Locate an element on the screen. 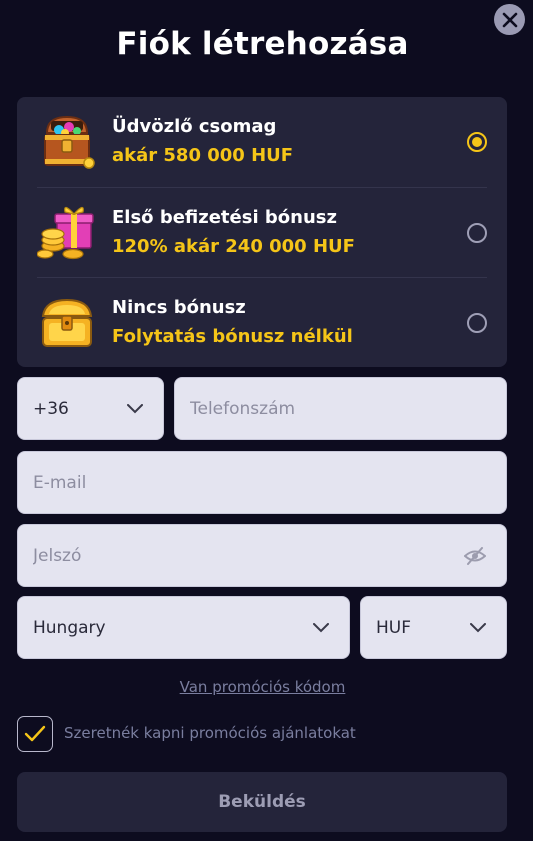 Image resolution: width=533 pixels, height=841 pixels. bonus-radio-selected is located at coordinates (477, 142).